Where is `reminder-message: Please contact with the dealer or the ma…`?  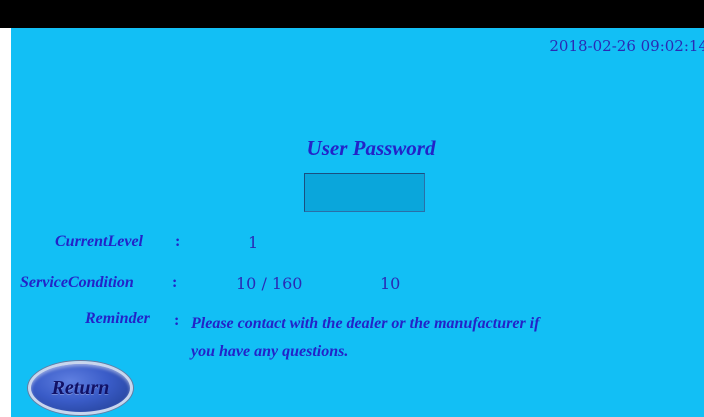 reminder-message: Please contact with the dealer or the ma… is located at coordinates (441, 338).